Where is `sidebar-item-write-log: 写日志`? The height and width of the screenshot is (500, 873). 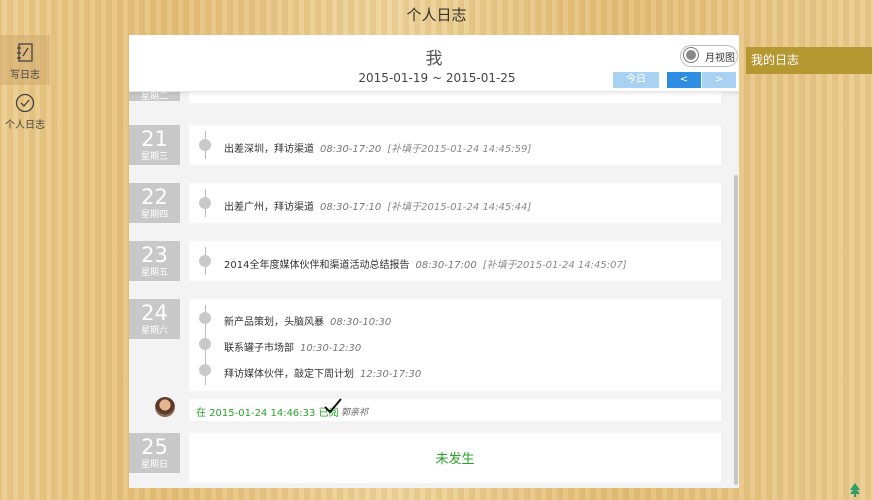 sidebar-item-write-log: 写日志 is located at coordinates (25, 60).